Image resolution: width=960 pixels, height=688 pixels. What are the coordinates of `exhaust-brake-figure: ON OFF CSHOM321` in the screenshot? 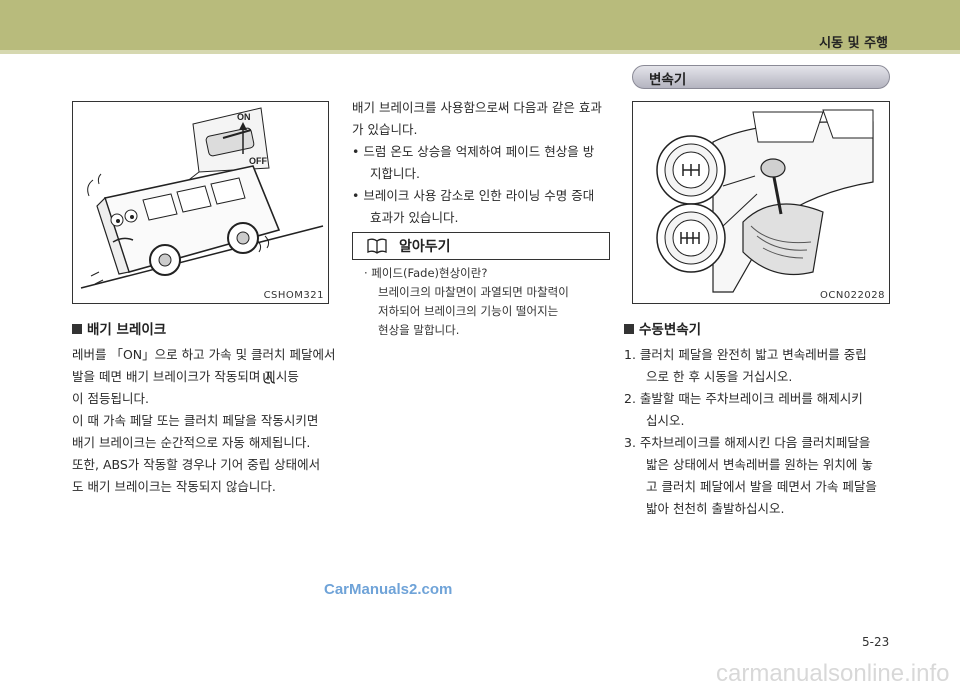 It's located at (200, 202).